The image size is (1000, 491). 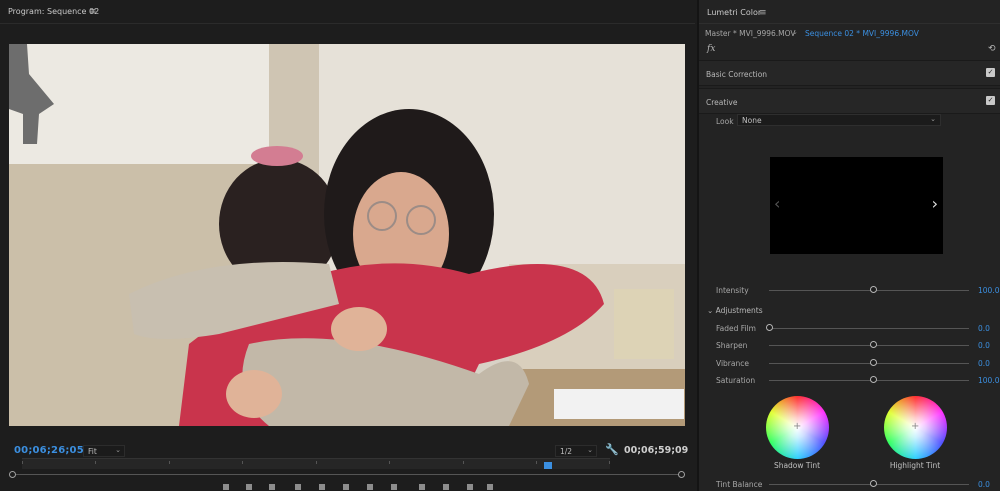 What do you see at coordinates (722, 102) in the screenshot?
I see `creative-label: Creative` at bounding box center [722, 102].